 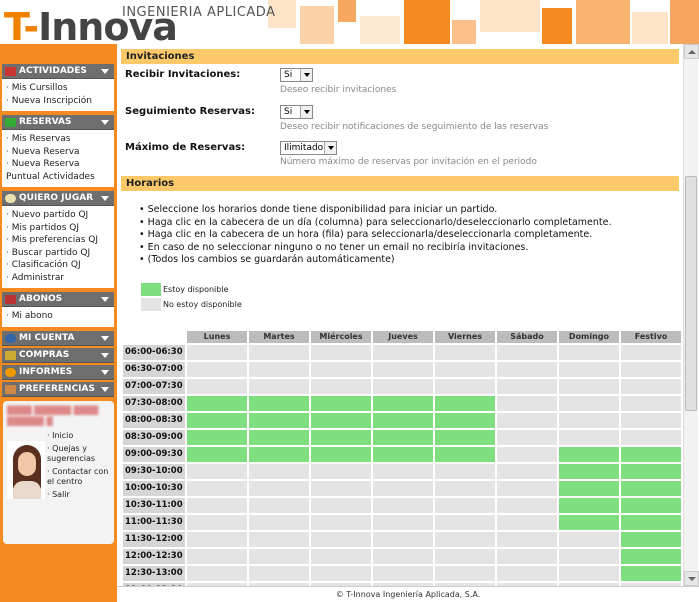 What do you see at coordinates (59, 253) in the screenshot?
I see `link-buscar-partido: Buscar partido QJ` at bounding box center [59, 253].